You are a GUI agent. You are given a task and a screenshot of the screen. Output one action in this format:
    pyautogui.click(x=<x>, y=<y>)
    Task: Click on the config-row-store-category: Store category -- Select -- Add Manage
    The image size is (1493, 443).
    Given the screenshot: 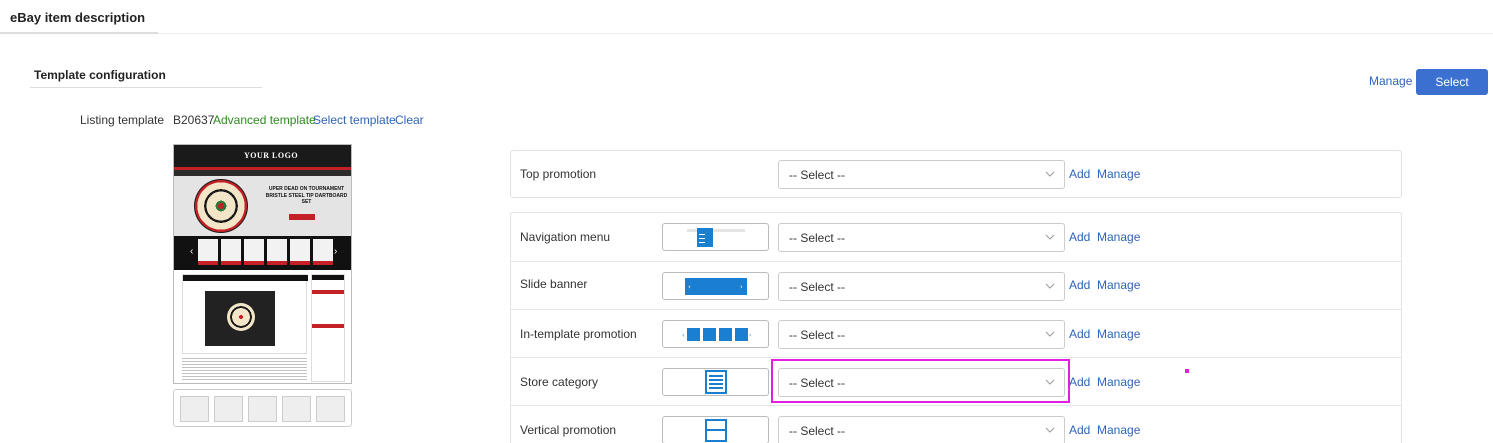 What is the action you would take?
    pyautogui.click(x=956, y=381)
    